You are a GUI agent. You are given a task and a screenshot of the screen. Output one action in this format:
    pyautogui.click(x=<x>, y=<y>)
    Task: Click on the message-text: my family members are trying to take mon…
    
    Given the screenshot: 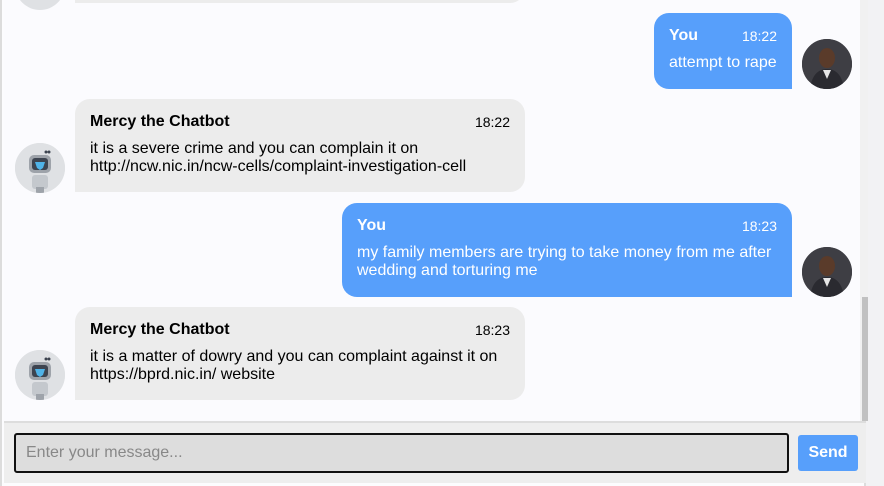 What is the action you would take?
    pyautogui.click(x=564, y=261)
    